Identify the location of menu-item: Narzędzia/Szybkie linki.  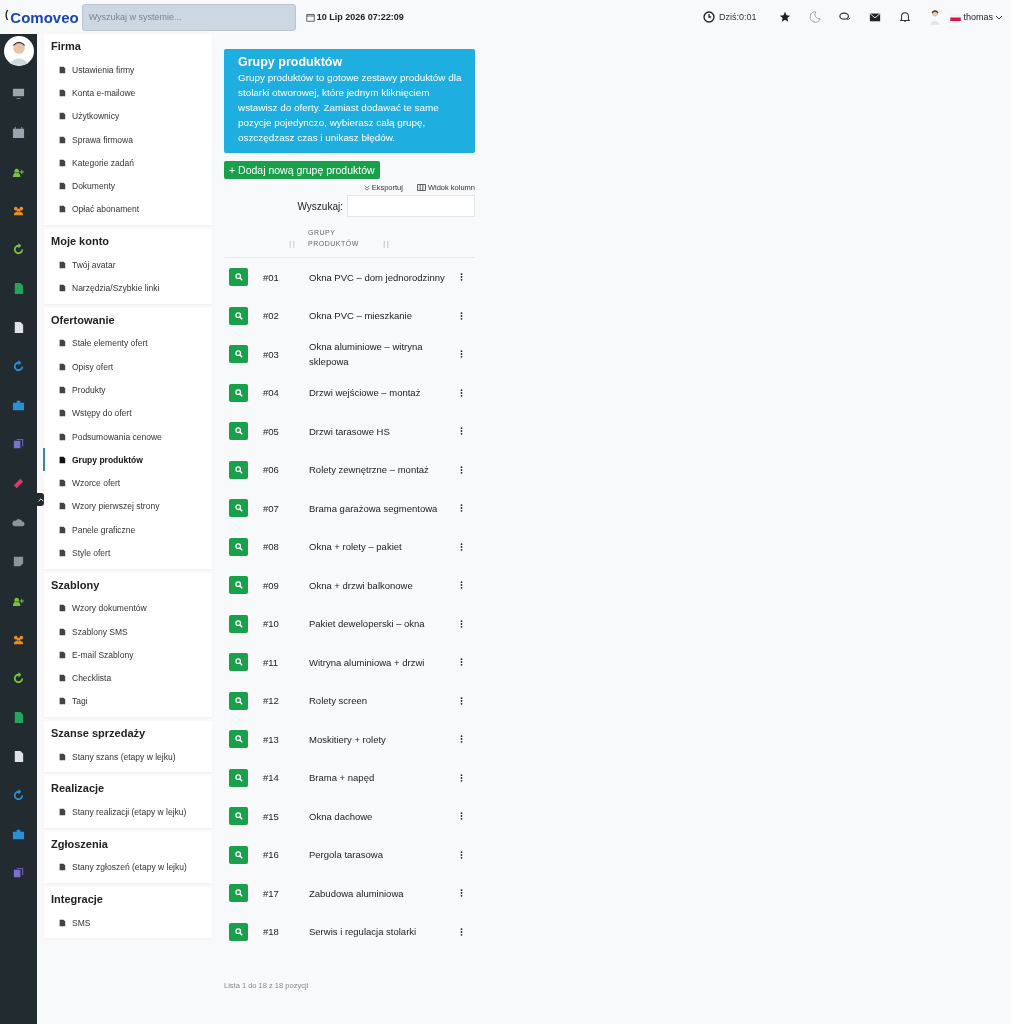
(127, 288).